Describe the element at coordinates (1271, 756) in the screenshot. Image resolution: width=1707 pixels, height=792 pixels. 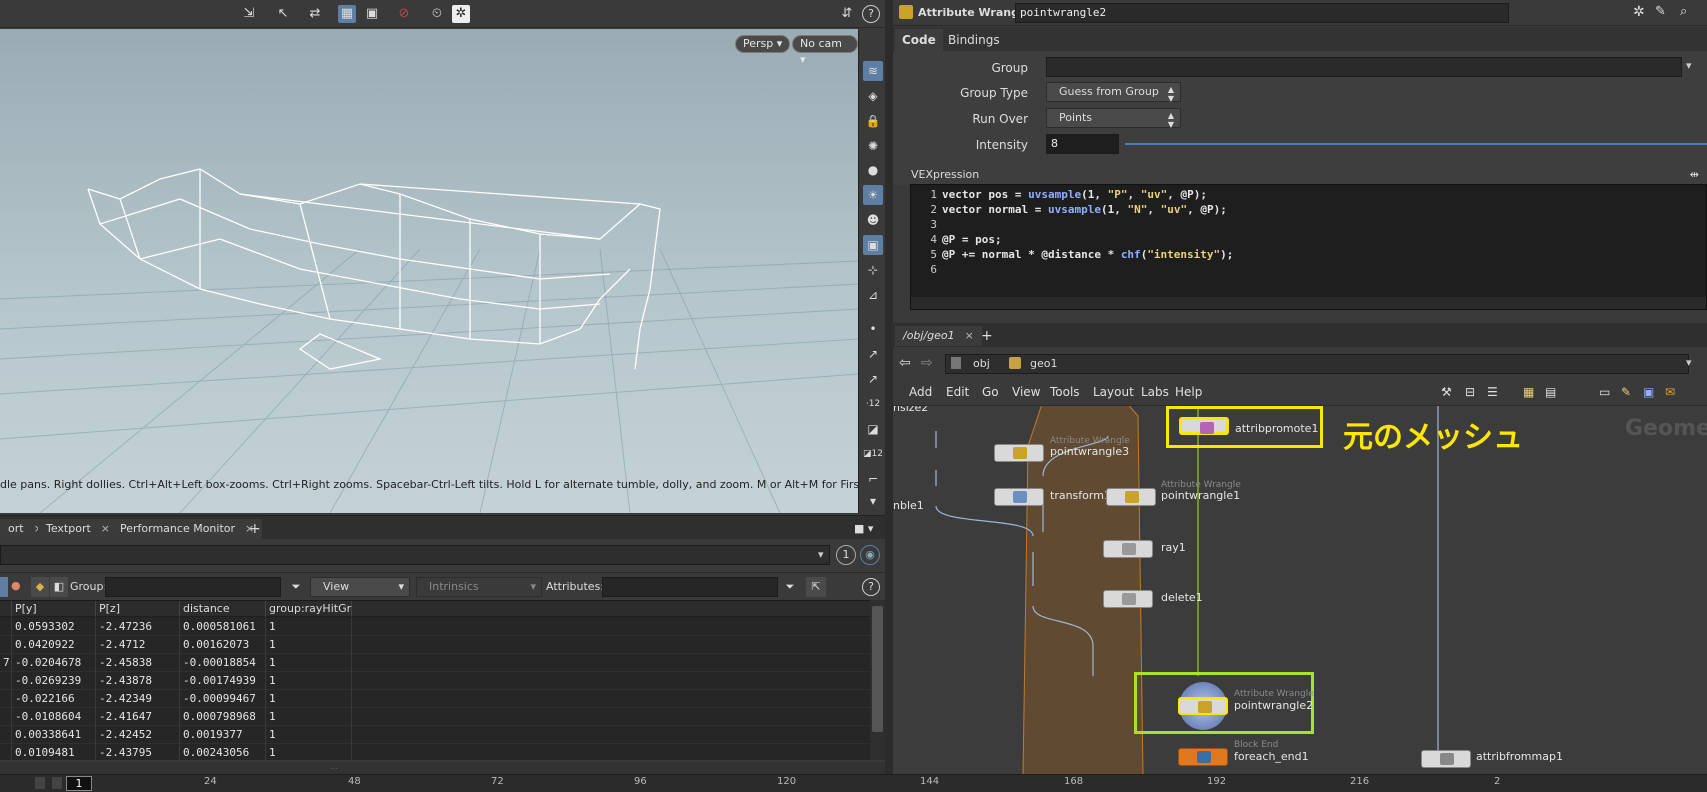
I see `node-name-label: foreach_end1` at that location.